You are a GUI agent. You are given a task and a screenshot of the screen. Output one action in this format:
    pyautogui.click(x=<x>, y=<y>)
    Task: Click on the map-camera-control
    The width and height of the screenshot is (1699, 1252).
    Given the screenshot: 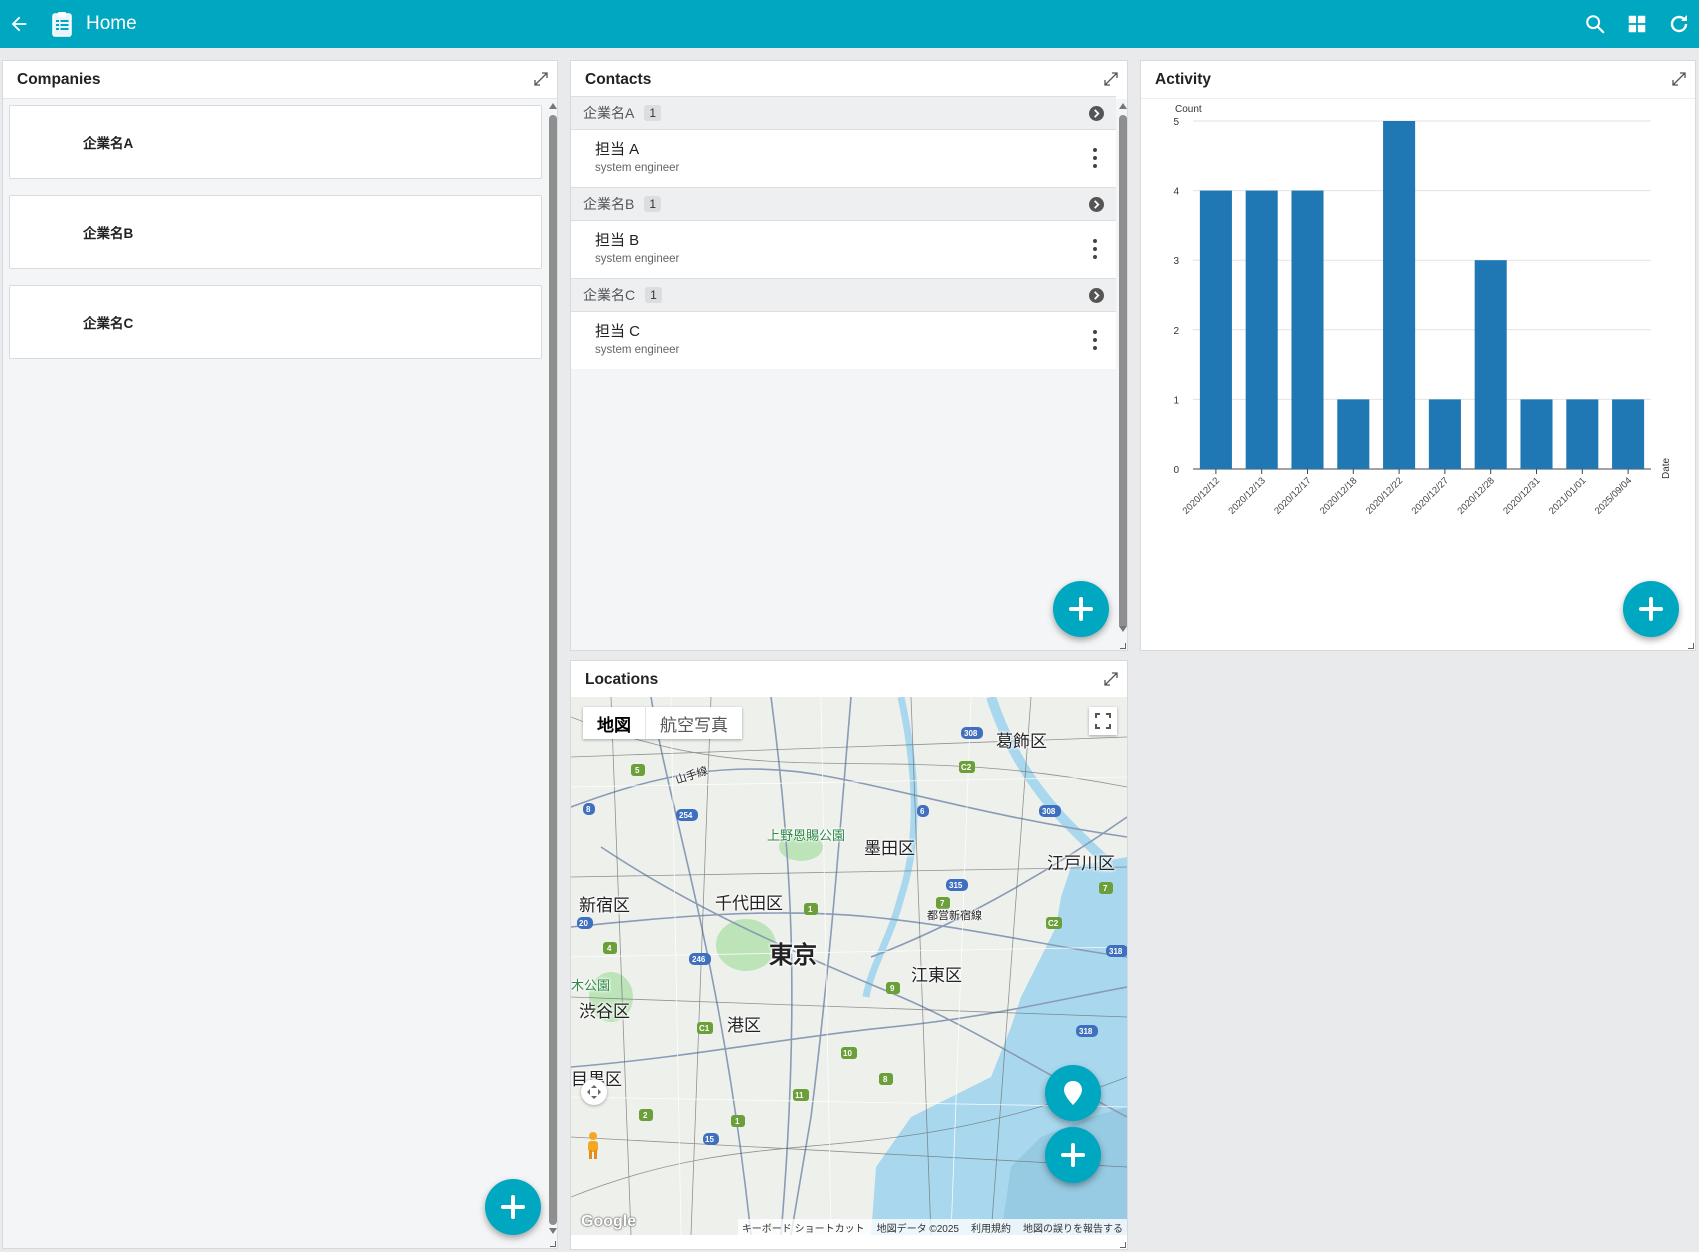 What is the action you would take?
    pyautogui.click(x=594, y=1092)
    